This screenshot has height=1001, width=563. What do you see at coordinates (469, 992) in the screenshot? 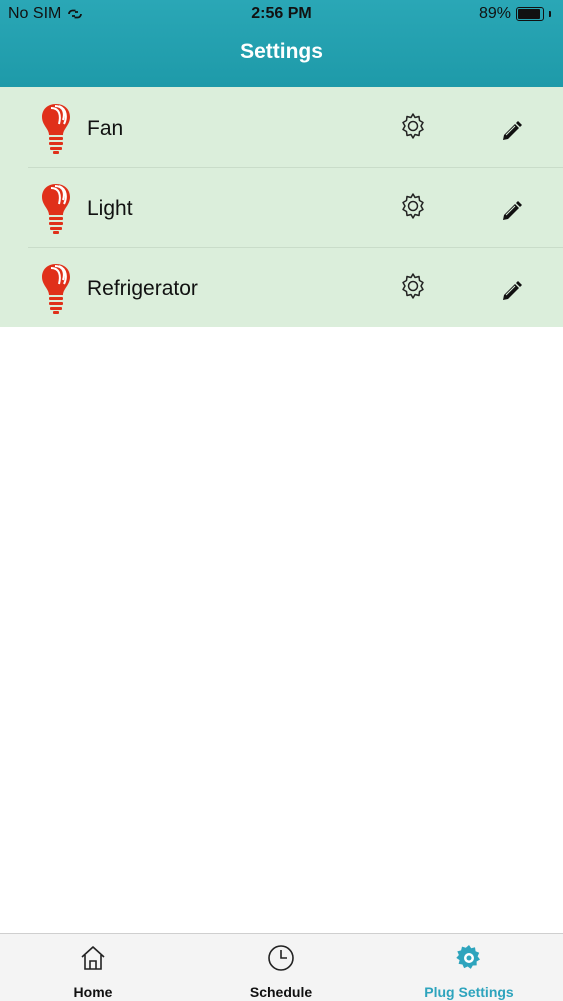
I see `tab-label: Plug Settings` at bounding box center [469, 992].